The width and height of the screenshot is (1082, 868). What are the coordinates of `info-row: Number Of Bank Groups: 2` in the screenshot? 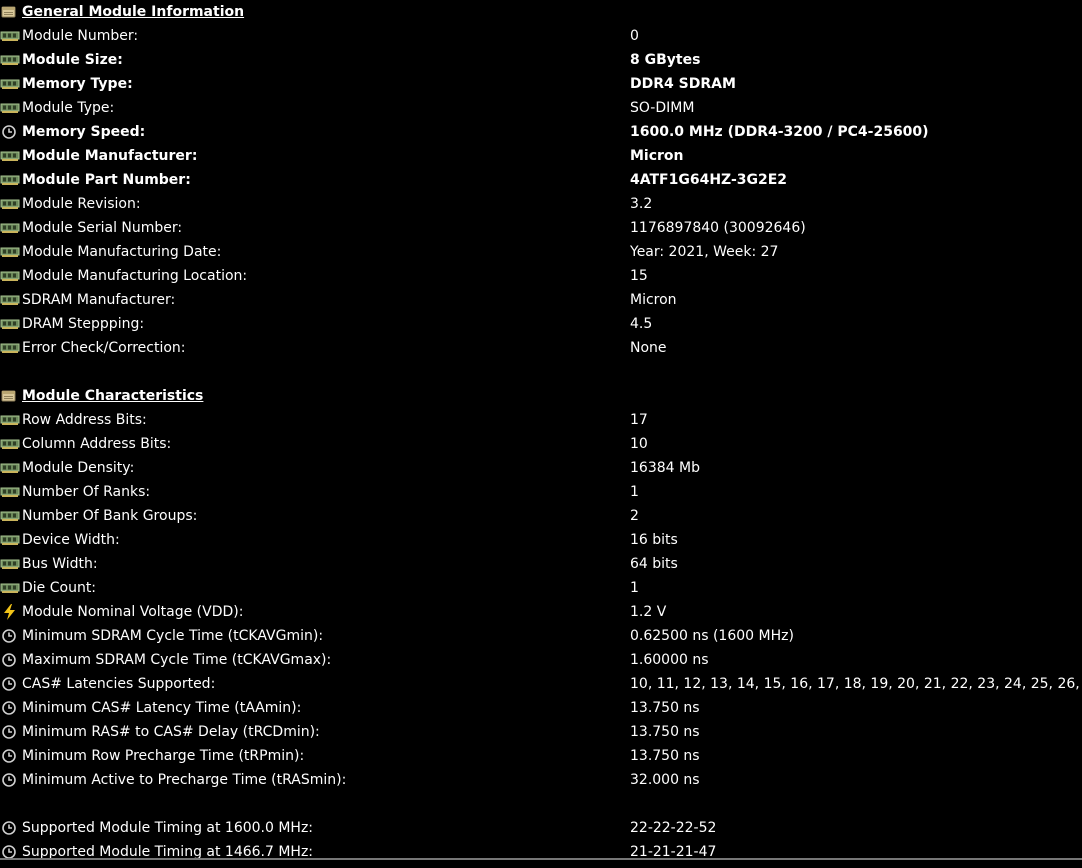 It's located at (541, 516).